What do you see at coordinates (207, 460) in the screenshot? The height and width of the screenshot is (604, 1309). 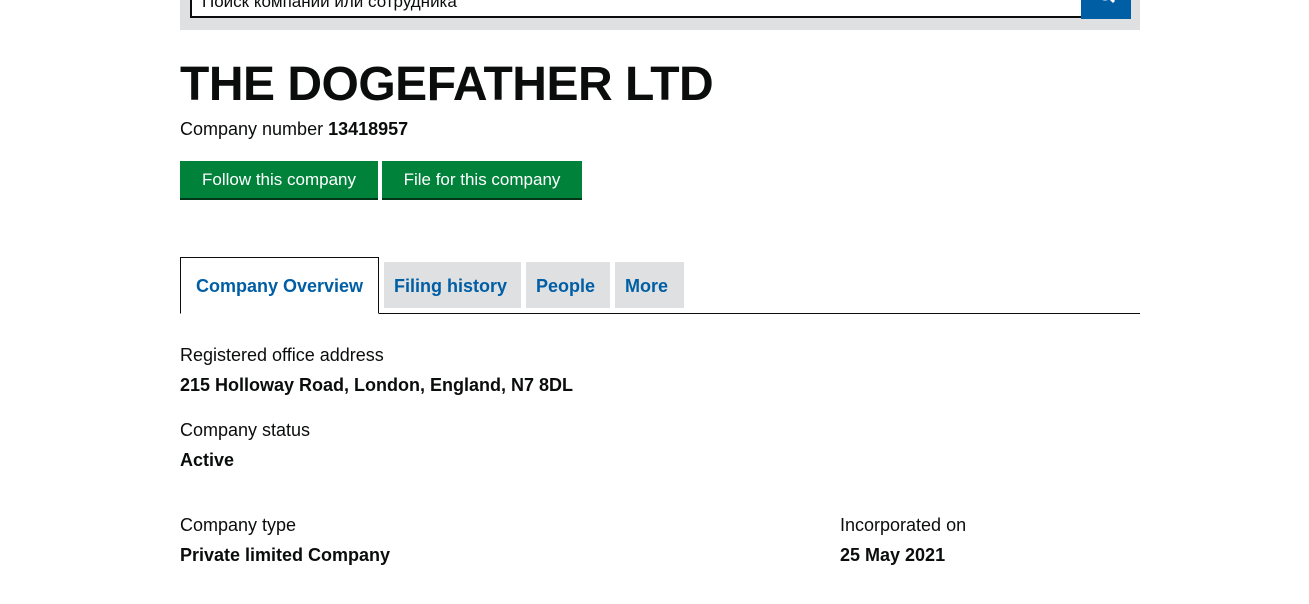 I see `company-status-value: Active` at bounding box center [207, 460].